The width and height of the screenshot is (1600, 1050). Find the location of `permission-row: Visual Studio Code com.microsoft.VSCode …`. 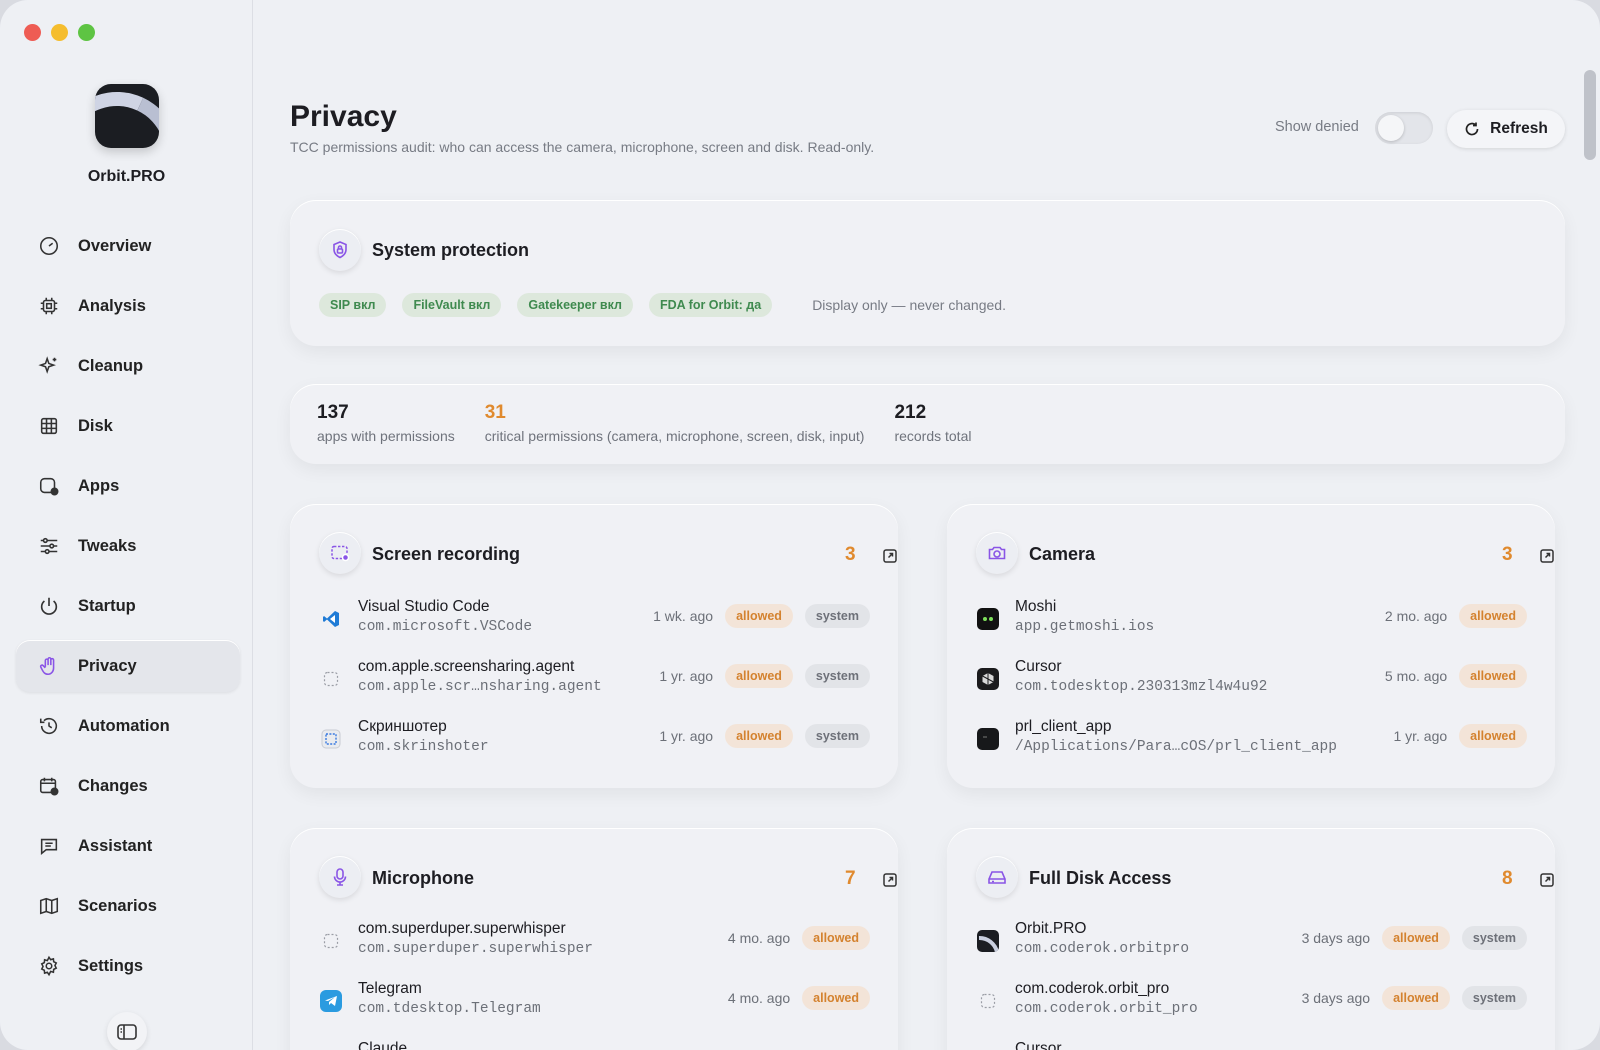

permission-row: Visual Studio Code com.microsoft.VSCode … is located at coordinates (594, 620).